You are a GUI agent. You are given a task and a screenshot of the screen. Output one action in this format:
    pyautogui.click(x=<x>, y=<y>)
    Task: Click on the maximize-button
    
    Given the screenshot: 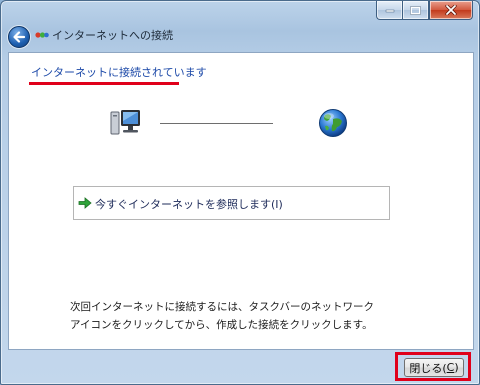 What is the action you would take?
    pyautogui.click(x=415, y=10)
    